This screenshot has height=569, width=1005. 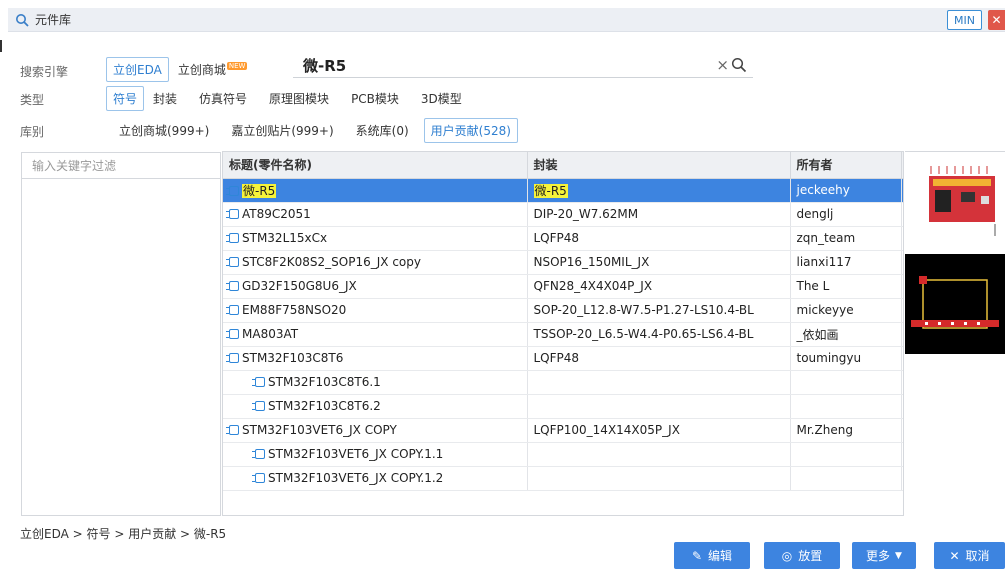 I want to click on cell-owner: Mr.Zheng, so click(x=846, y=430).